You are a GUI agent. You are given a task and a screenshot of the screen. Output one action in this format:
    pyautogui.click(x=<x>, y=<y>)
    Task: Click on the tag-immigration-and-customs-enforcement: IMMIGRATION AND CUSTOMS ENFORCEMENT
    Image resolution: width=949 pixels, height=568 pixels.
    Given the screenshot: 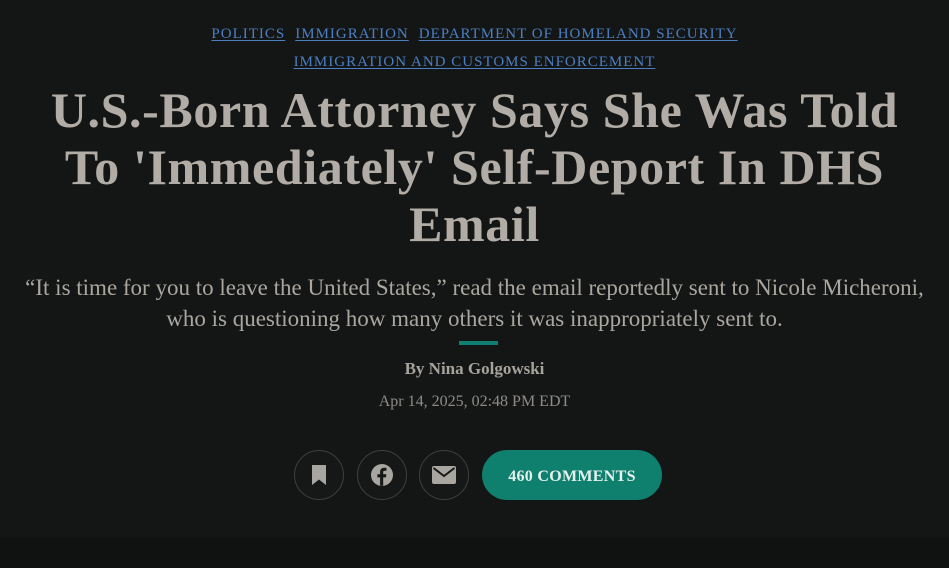 What is the action you would take?
    pyautogui.click(x=475, y=62)
    